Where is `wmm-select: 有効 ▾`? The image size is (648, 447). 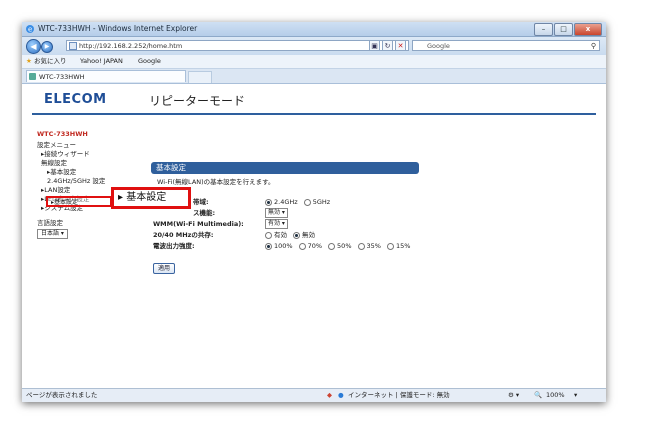
wmm-select: 有効 ▾ is located at coordinates (276, 224).